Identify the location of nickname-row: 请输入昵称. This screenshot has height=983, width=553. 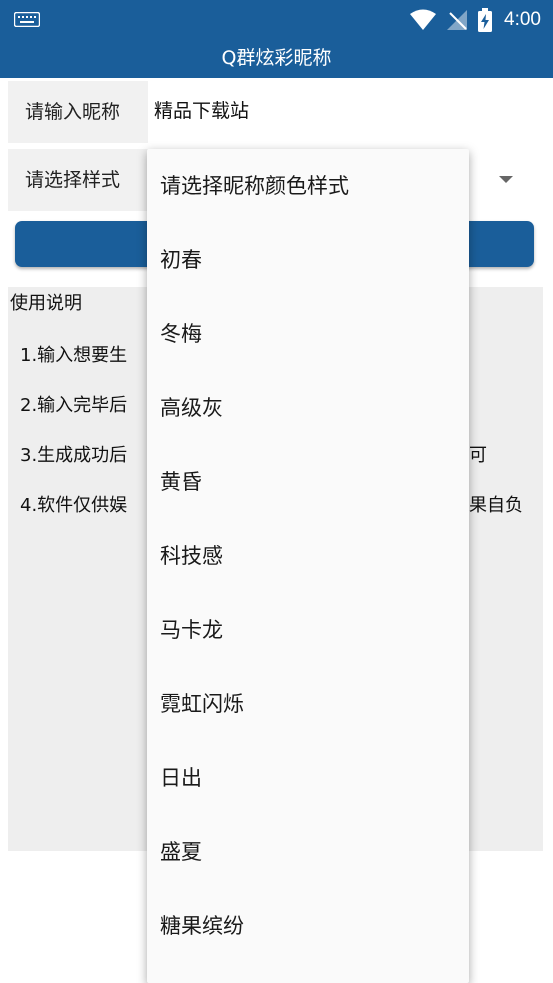
(275, 112).